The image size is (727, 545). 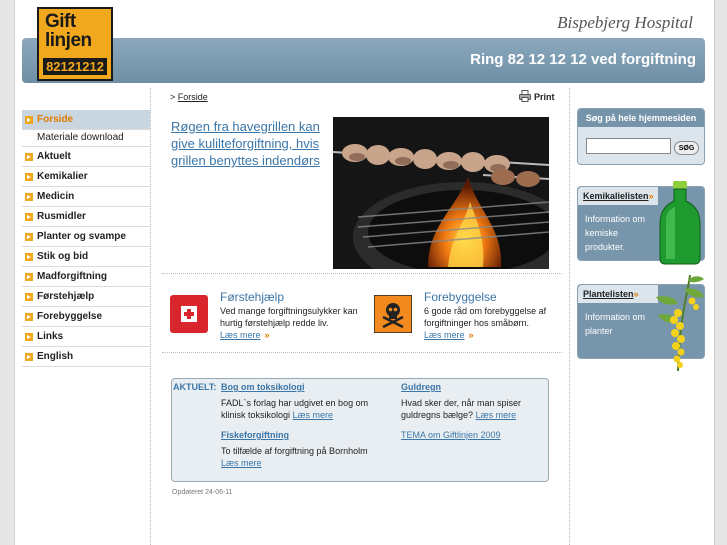 What do you see at coordinates (608, 294) in the screenshot?
I see `plant-list-title: Plantelisten` at bounding box center [608, 294].